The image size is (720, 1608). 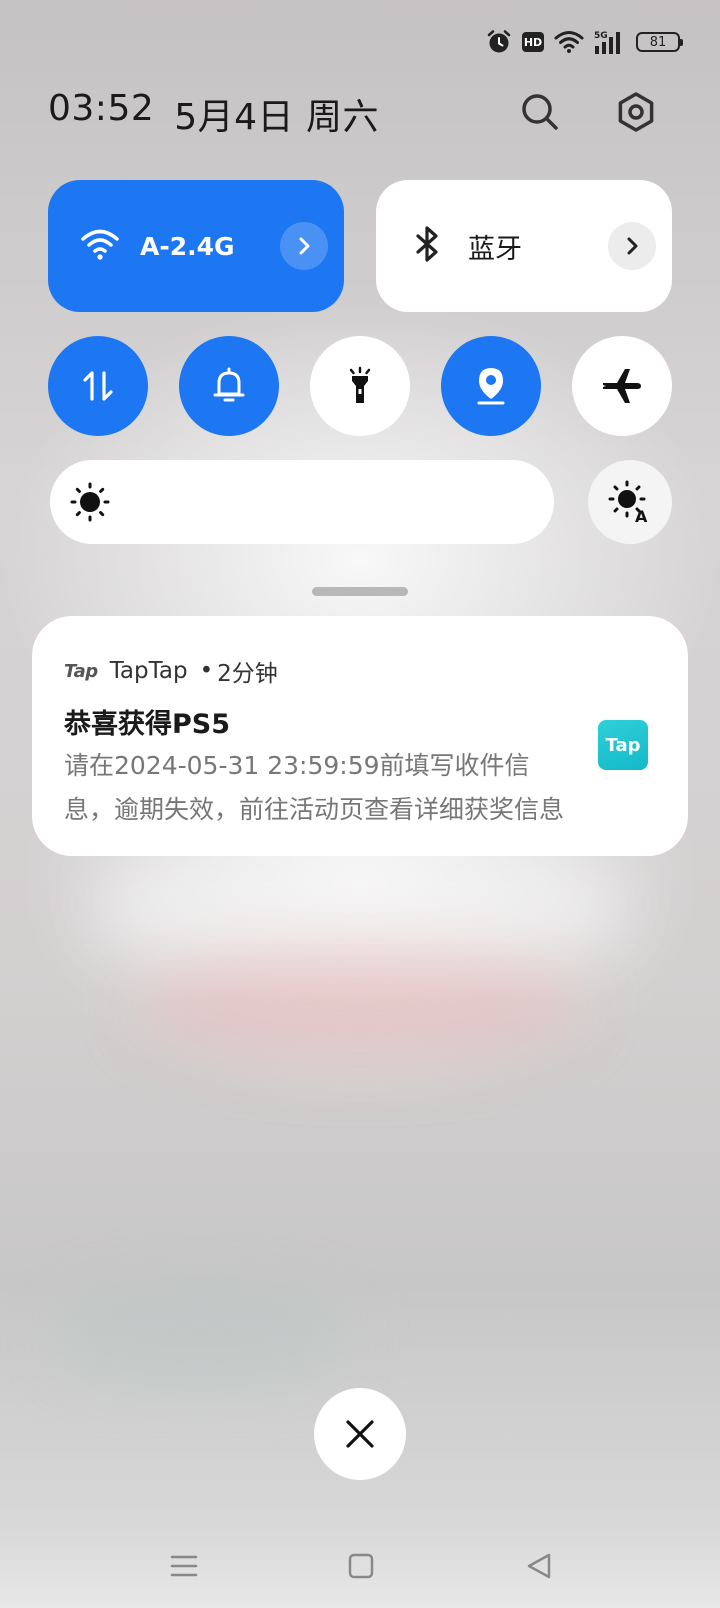 I want to click on hd-icon: HD, so click(x=533, y=42).